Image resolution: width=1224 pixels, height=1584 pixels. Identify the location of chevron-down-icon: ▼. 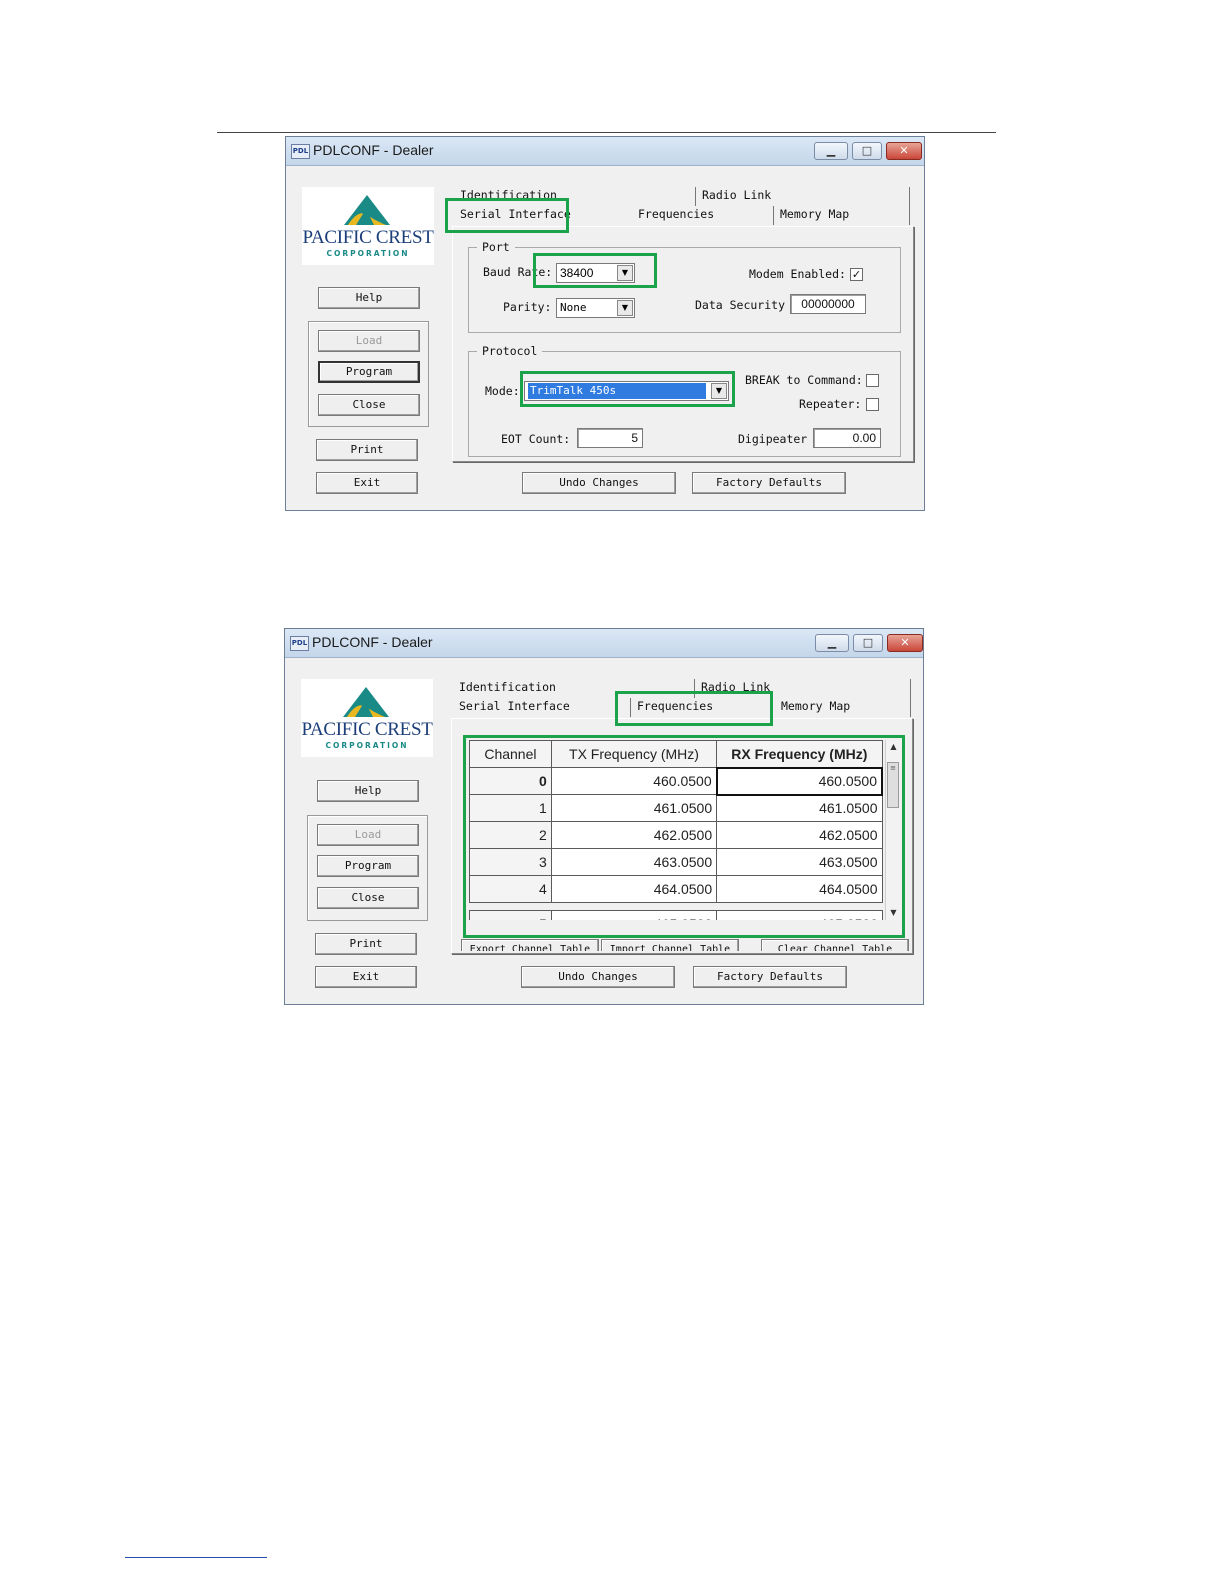
(625, 308).